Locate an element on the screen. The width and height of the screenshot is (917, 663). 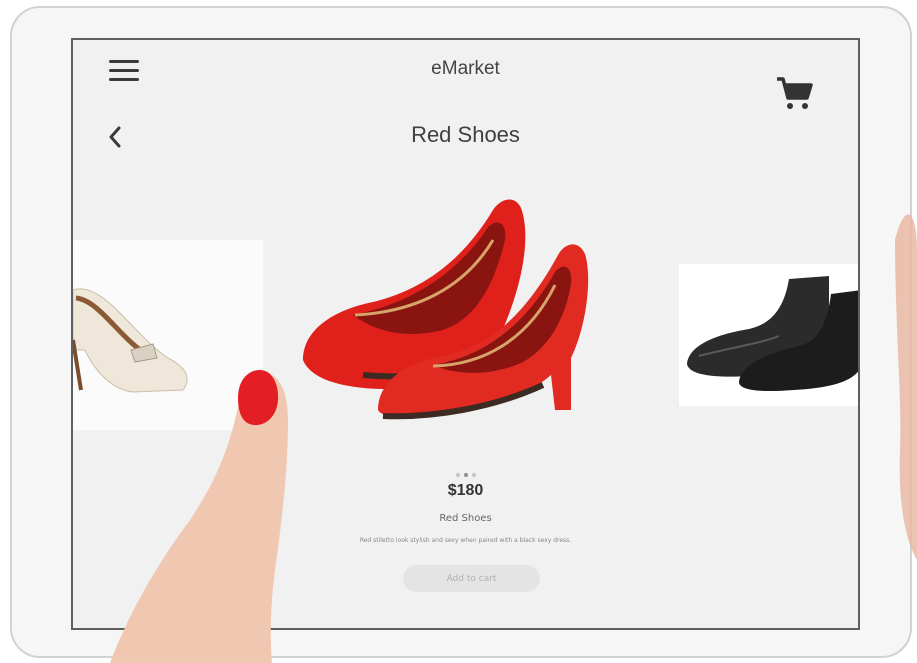
product-price: $180 is located at coordinates (465, 490).